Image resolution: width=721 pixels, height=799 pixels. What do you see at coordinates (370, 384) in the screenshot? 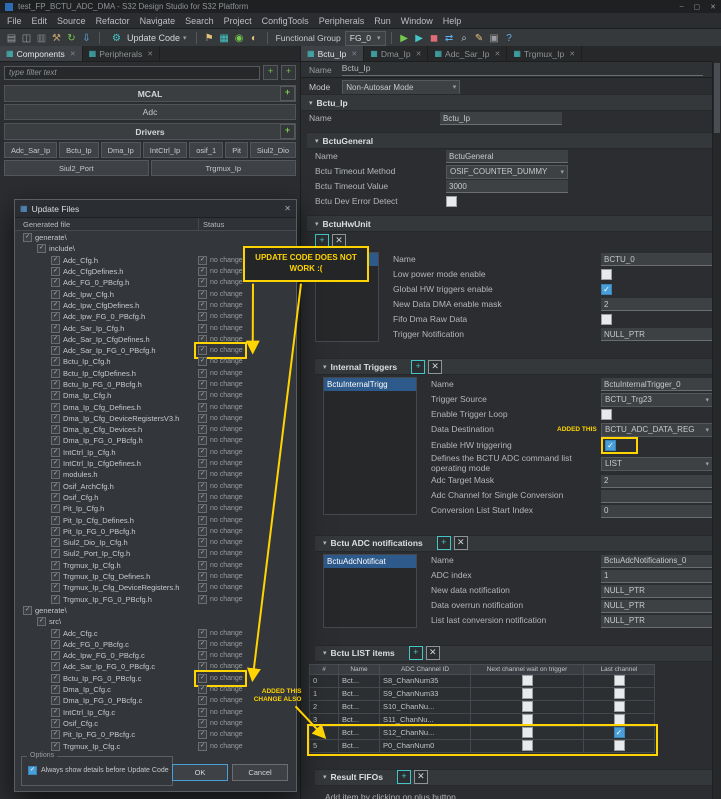
I see `list-item-bctuinternaltrigg: BctuInternalTrigg` at bounding box center [370, 384].